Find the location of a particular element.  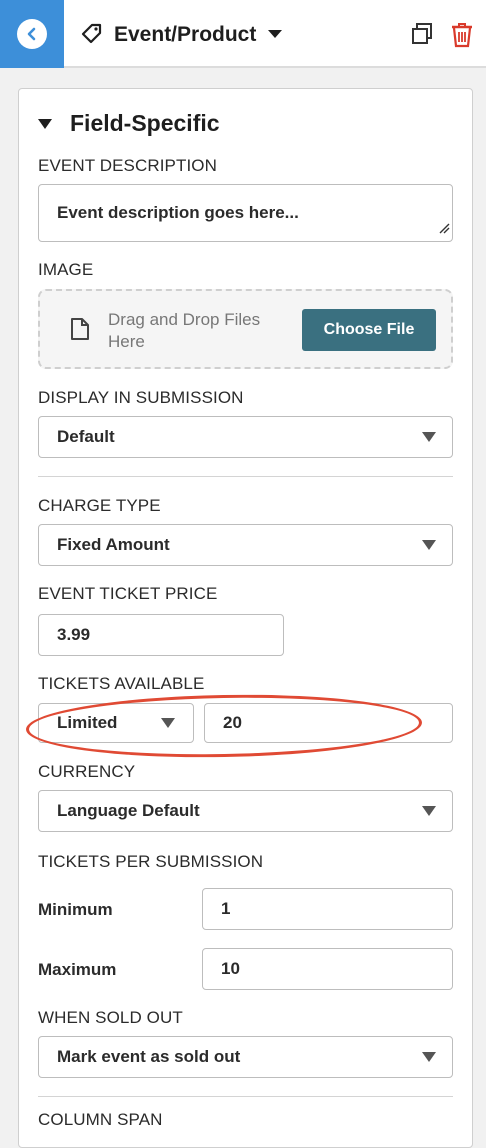

charge-type-label: CHARGE TYPE is located at coordinates (99, 505).